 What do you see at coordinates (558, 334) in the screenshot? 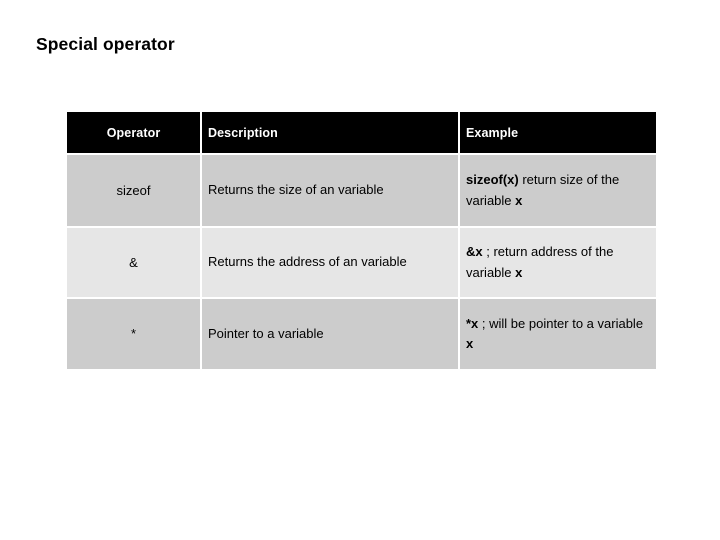
I see `cell-example: *x ; will be pointer to a variable x` at bounding box center [558, 334].